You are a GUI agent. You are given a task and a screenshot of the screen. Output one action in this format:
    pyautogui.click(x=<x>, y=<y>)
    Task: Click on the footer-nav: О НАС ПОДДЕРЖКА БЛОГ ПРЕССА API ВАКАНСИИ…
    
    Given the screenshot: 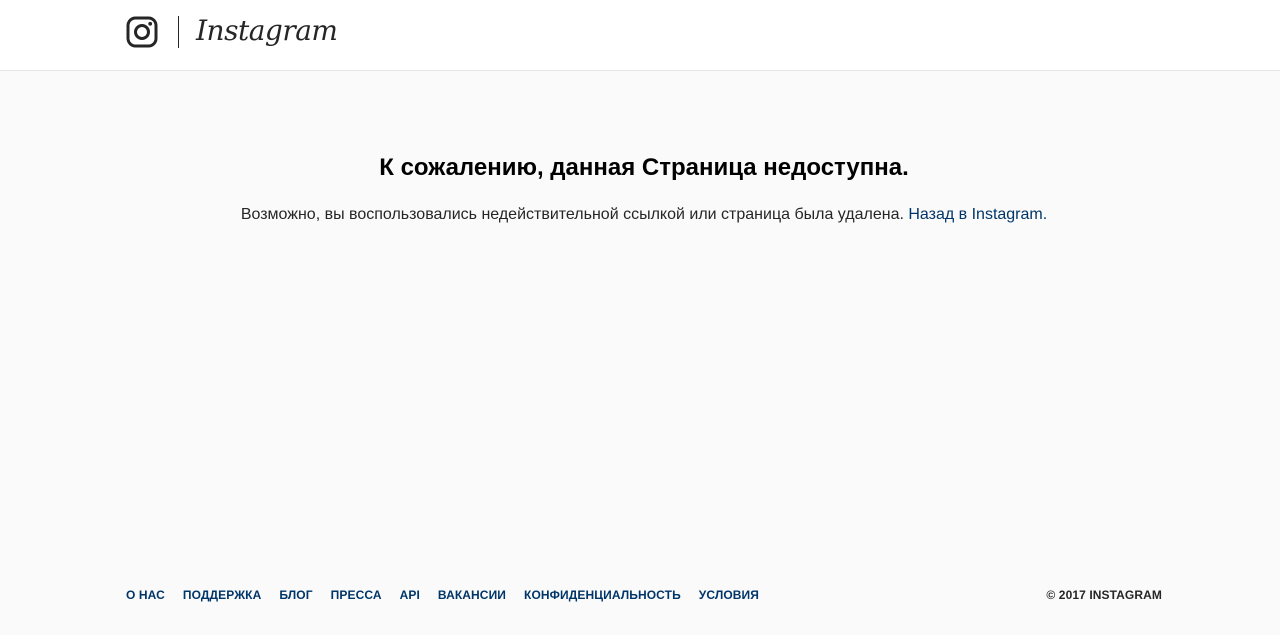 What is the action you would take?
    pyautogui.click(x=442, y=595)
    